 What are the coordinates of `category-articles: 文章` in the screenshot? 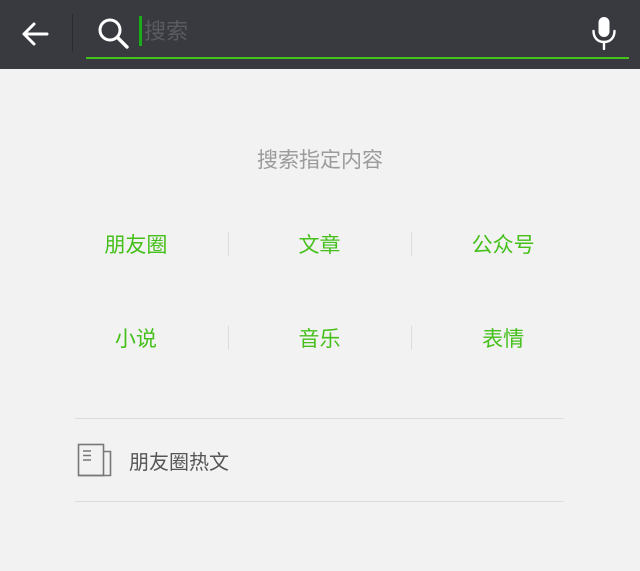 It's located at (319, 244).